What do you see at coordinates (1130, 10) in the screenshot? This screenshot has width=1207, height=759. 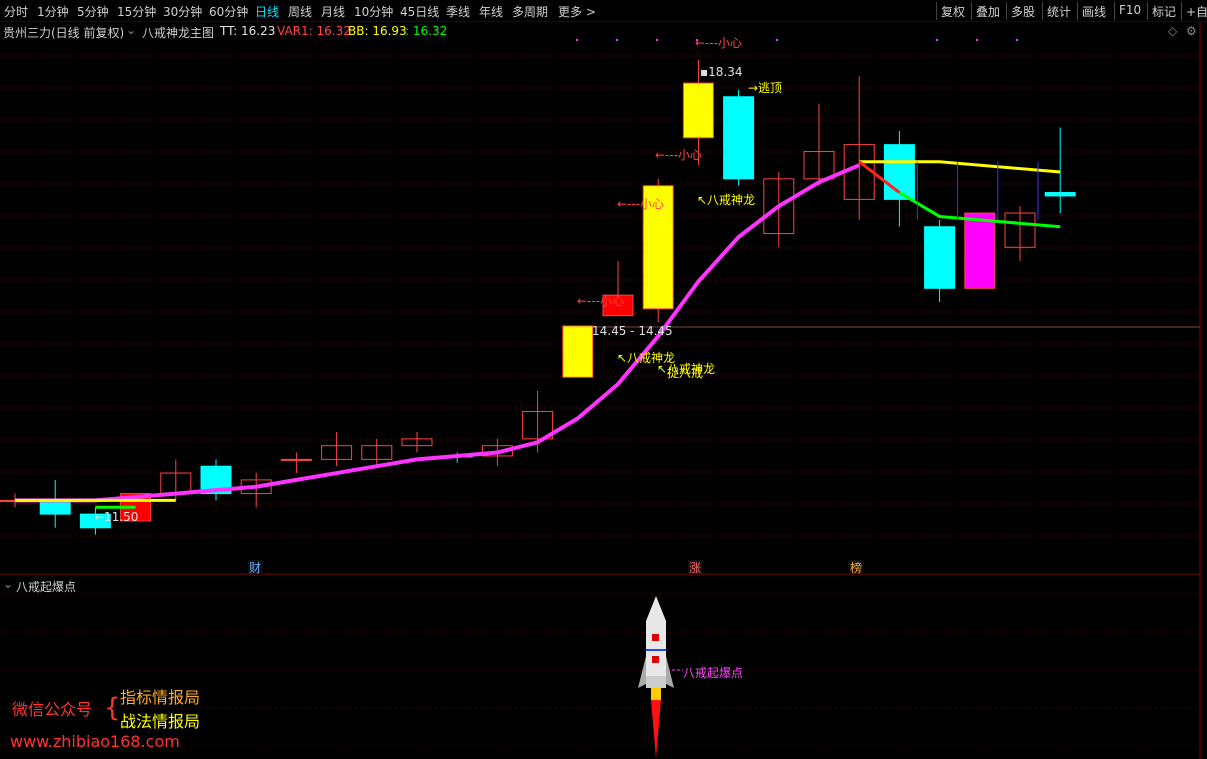 I see `tool-button-5: F10` at bounding box center [1130, 10].